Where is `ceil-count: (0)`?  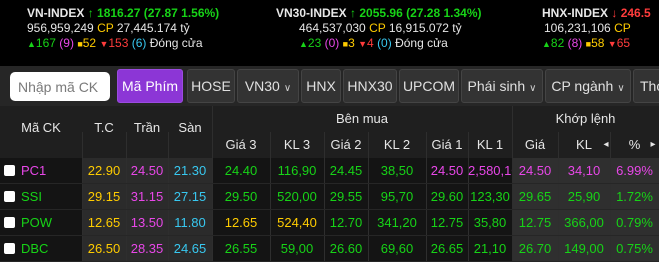 ceil-count: (0) is located at coordinates (332, 43).